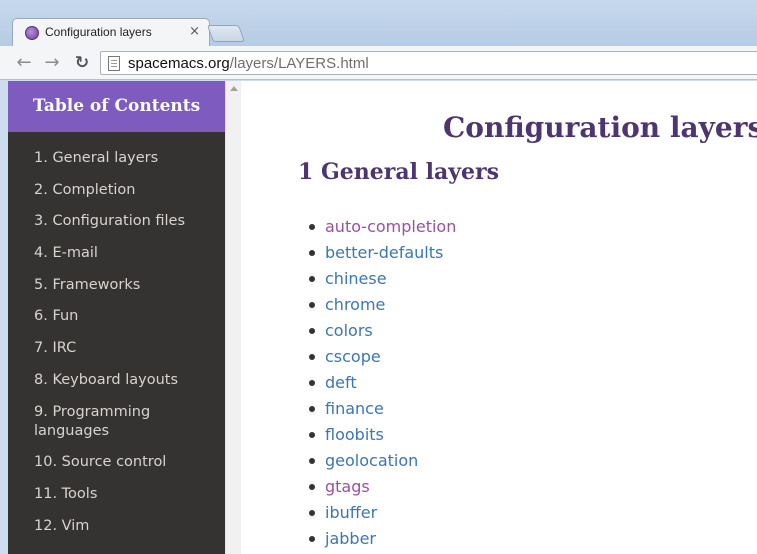 This screenshot has height=554, width=757. What do you see at coordinates (234, 88) in the screenshot?
I see `scroll-up-arrow-icon` at bounding box center [234, 88].